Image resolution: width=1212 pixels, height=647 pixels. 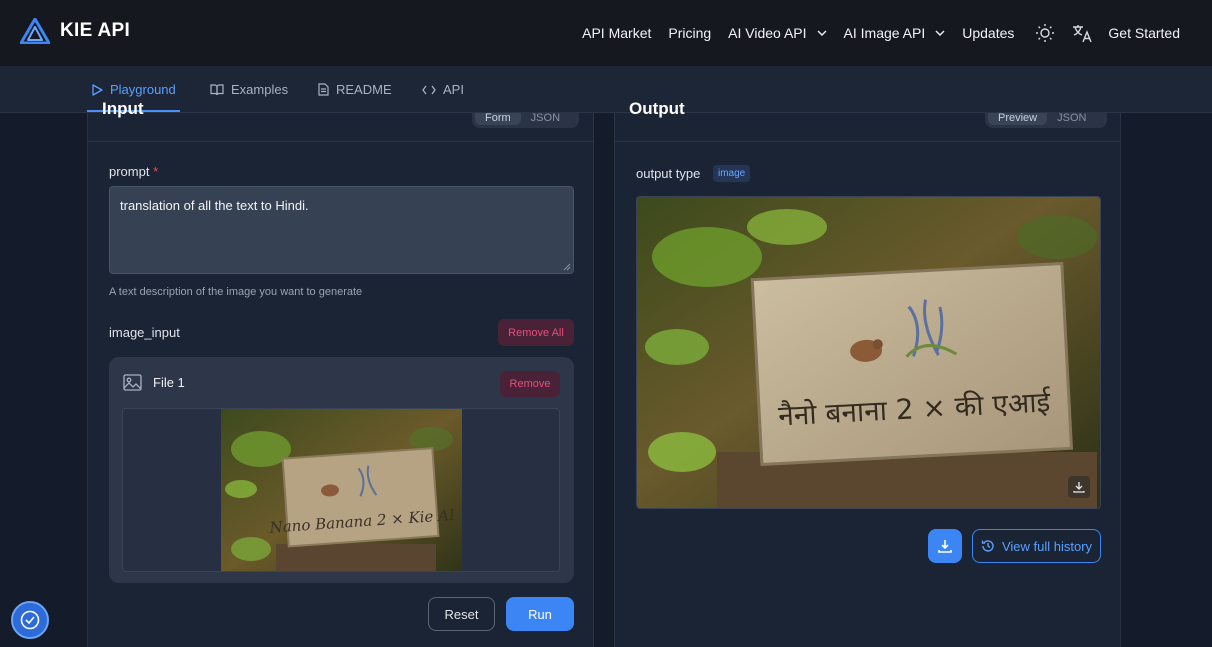 I want to click on reset-button: Reset, so click(x=461, y=614).